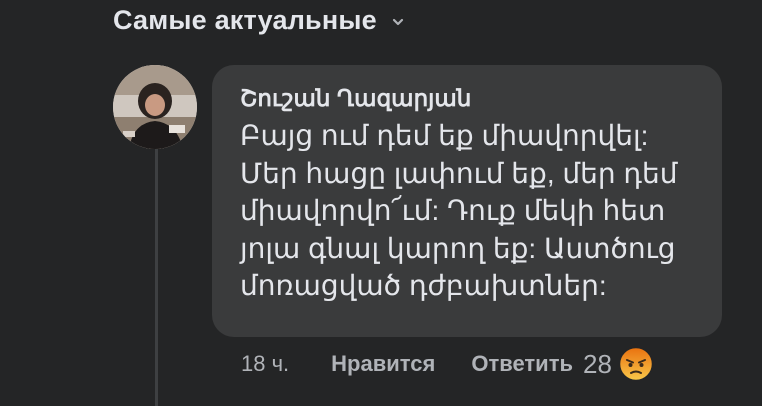 The width and height of the screenshot is (762, 406). I want to click on comment-line: միավորվո՜ւմ: Դուք մեկի հետ, so click(453, 211).